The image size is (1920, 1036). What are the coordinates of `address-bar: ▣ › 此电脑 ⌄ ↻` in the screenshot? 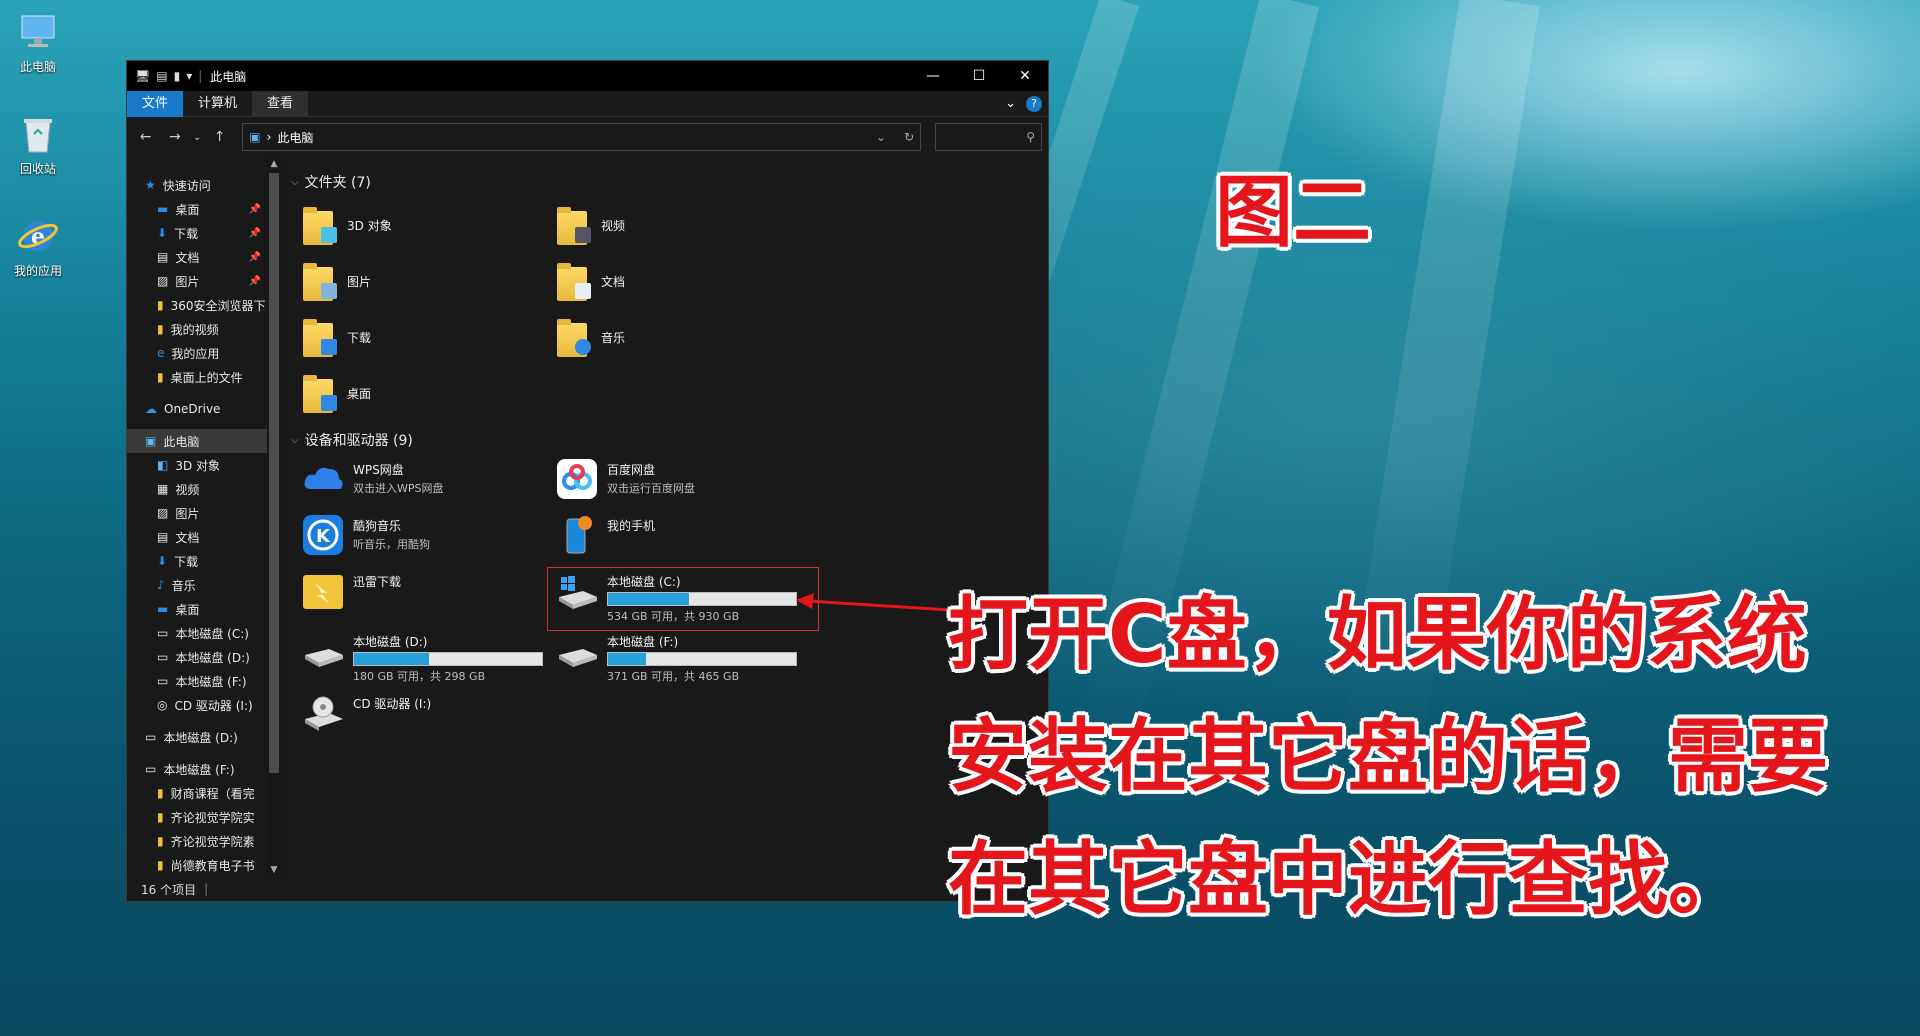 It's located at (582, 137).